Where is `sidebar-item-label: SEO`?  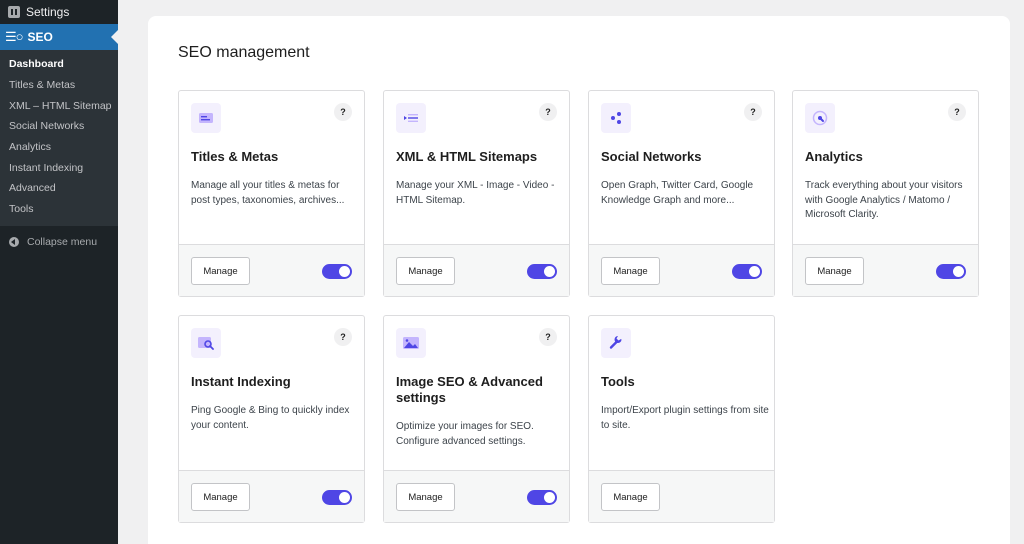
sidebar-item-label: SEO is located at coordinates (40, 37).